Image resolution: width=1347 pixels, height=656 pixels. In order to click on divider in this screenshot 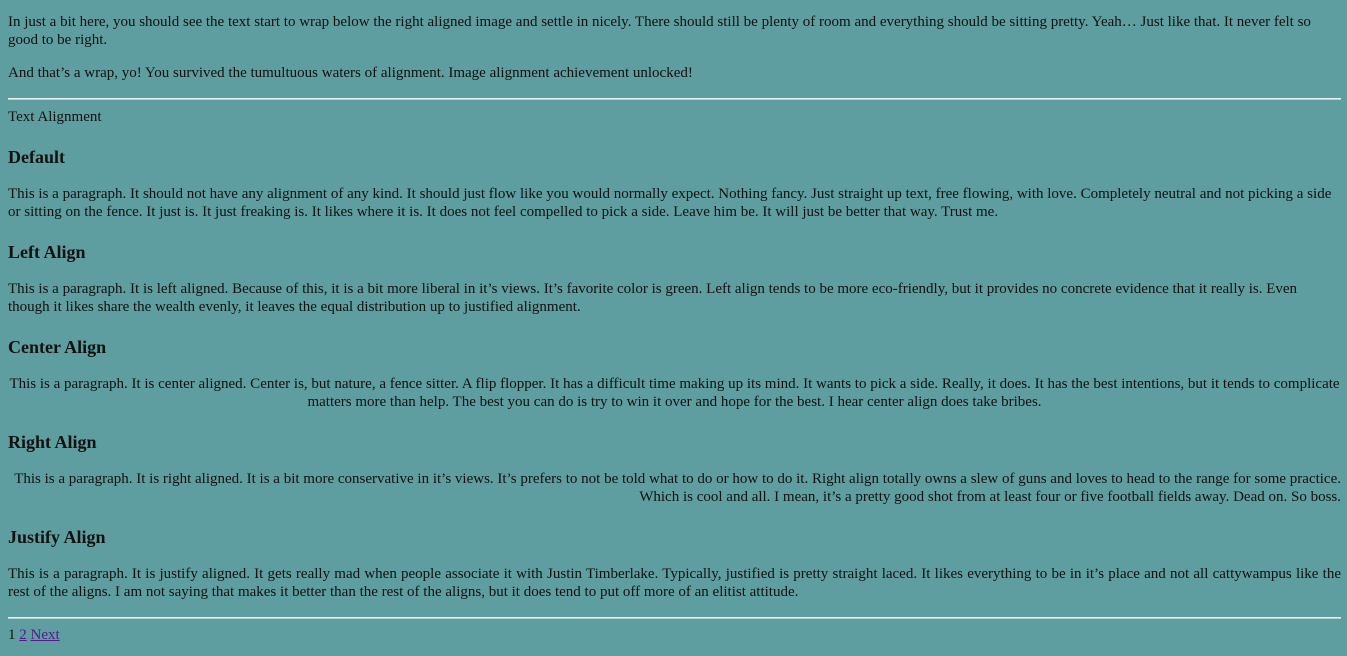, I will do `click(674, 99)`.